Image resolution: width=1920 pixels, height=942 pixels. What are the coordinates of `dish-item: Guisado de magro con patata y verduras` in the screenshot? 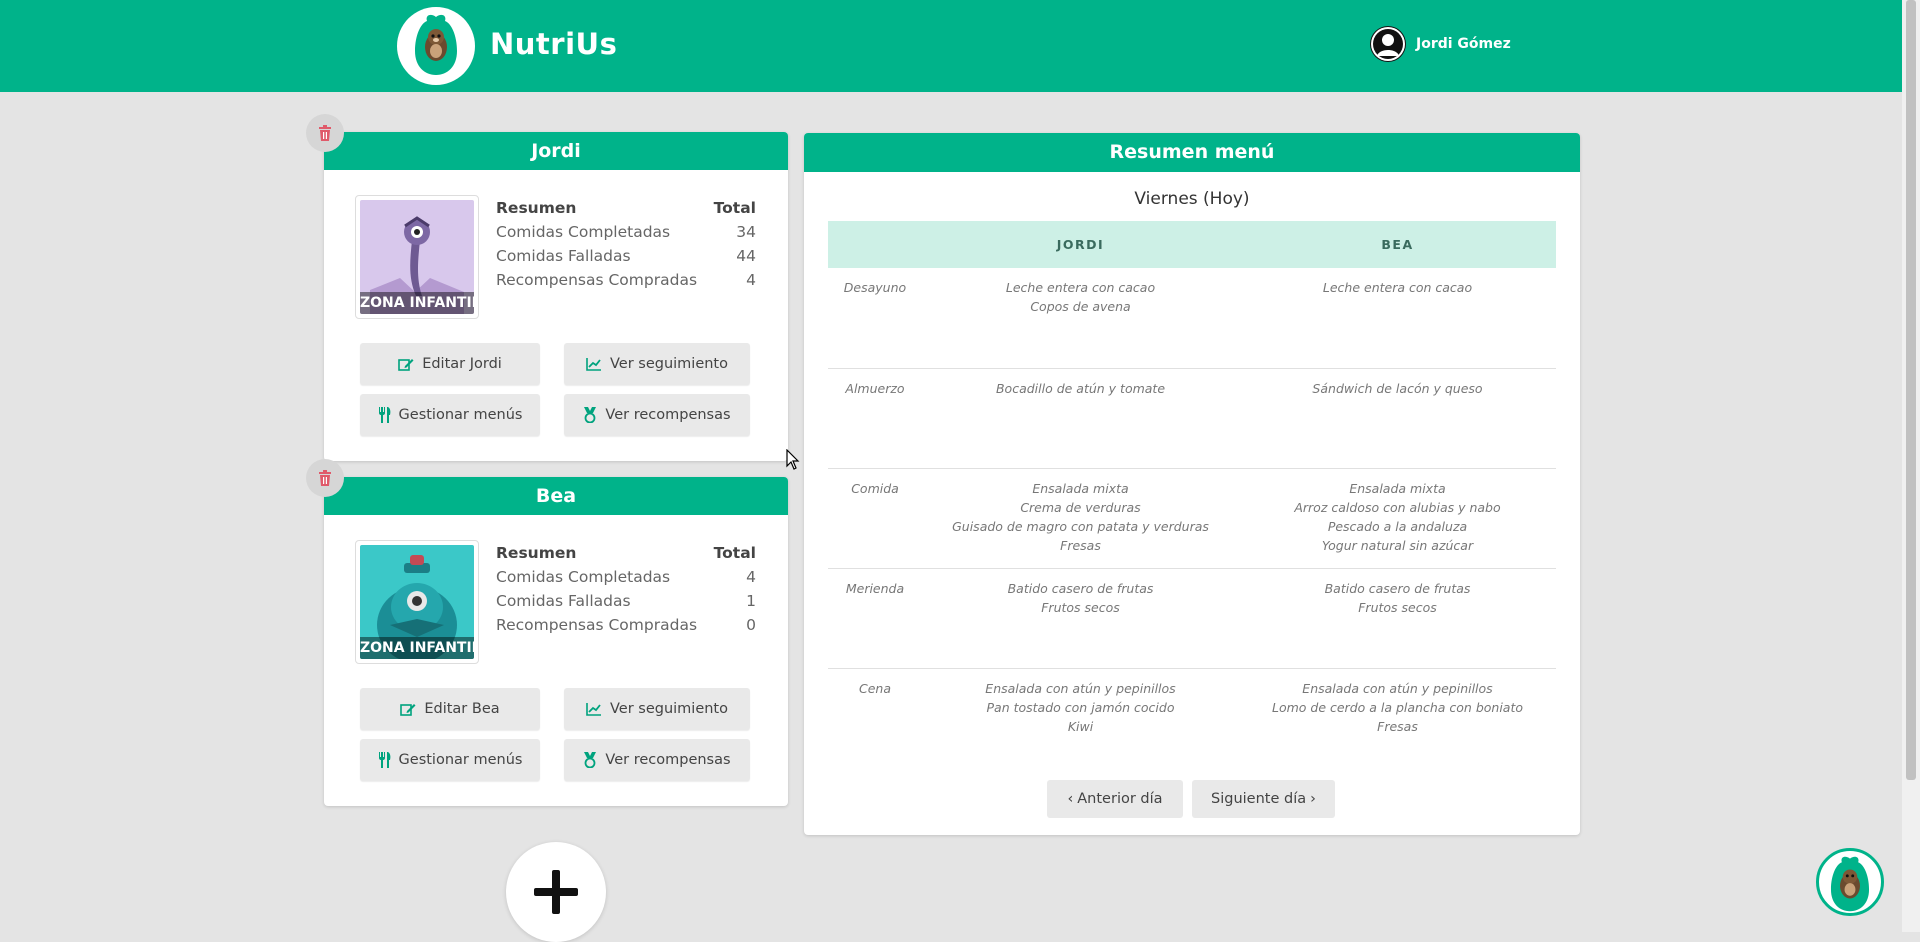 It's located at (1080, 526).